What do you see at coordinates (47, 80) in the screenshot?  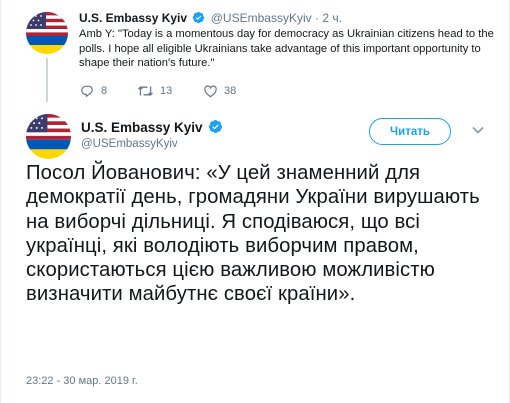 I see `thread-line` at bounding box center [47, 80].